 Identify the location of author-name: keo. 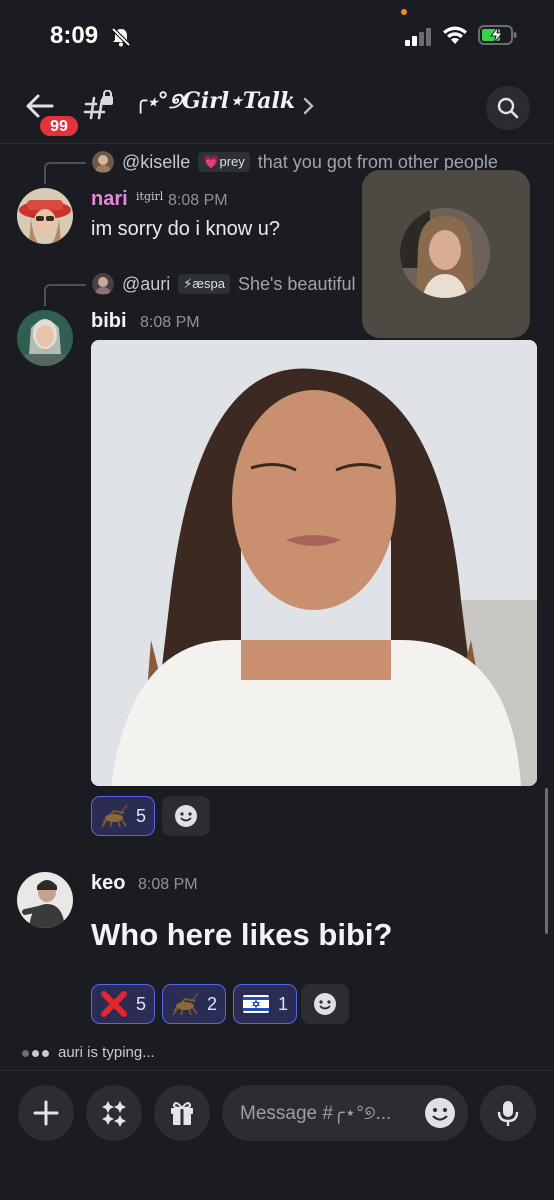
(108, 883).